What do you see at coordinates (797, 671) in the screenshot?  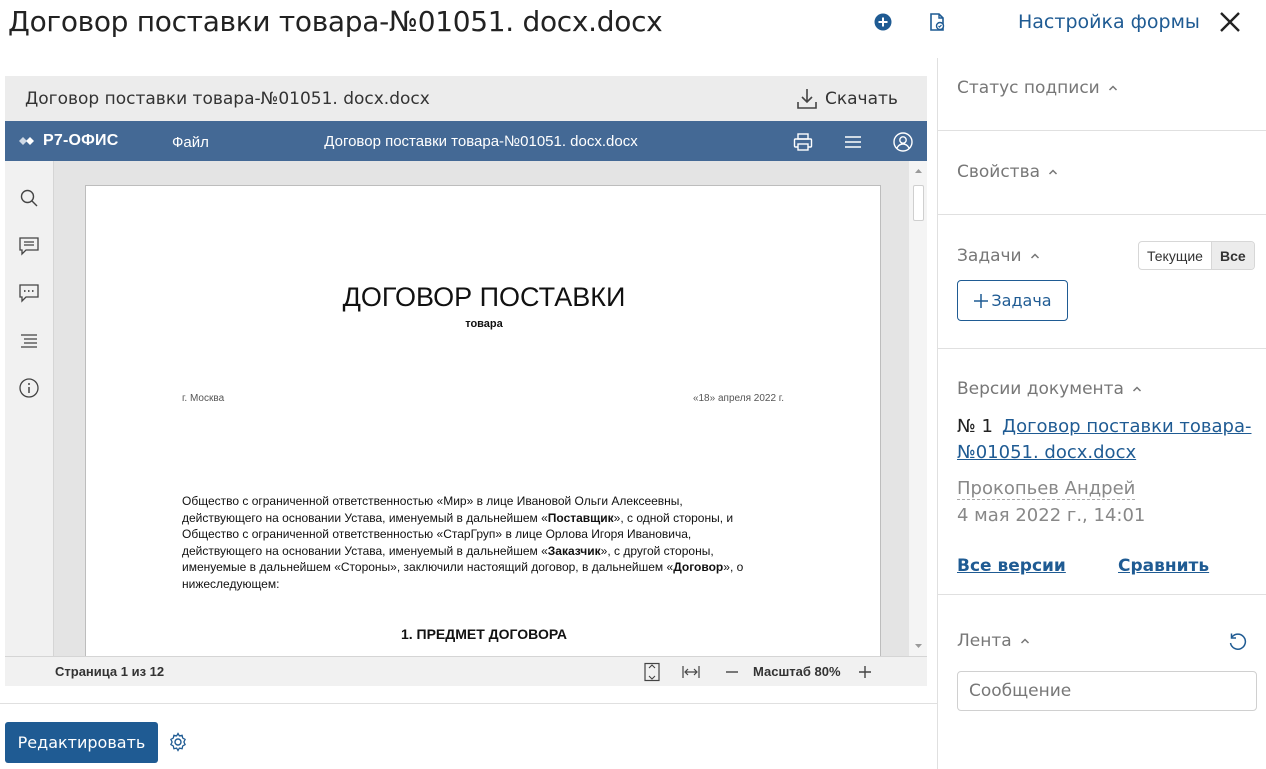 I see `zoom-level: Масштаб 80%` at bounding box center [797, 671].